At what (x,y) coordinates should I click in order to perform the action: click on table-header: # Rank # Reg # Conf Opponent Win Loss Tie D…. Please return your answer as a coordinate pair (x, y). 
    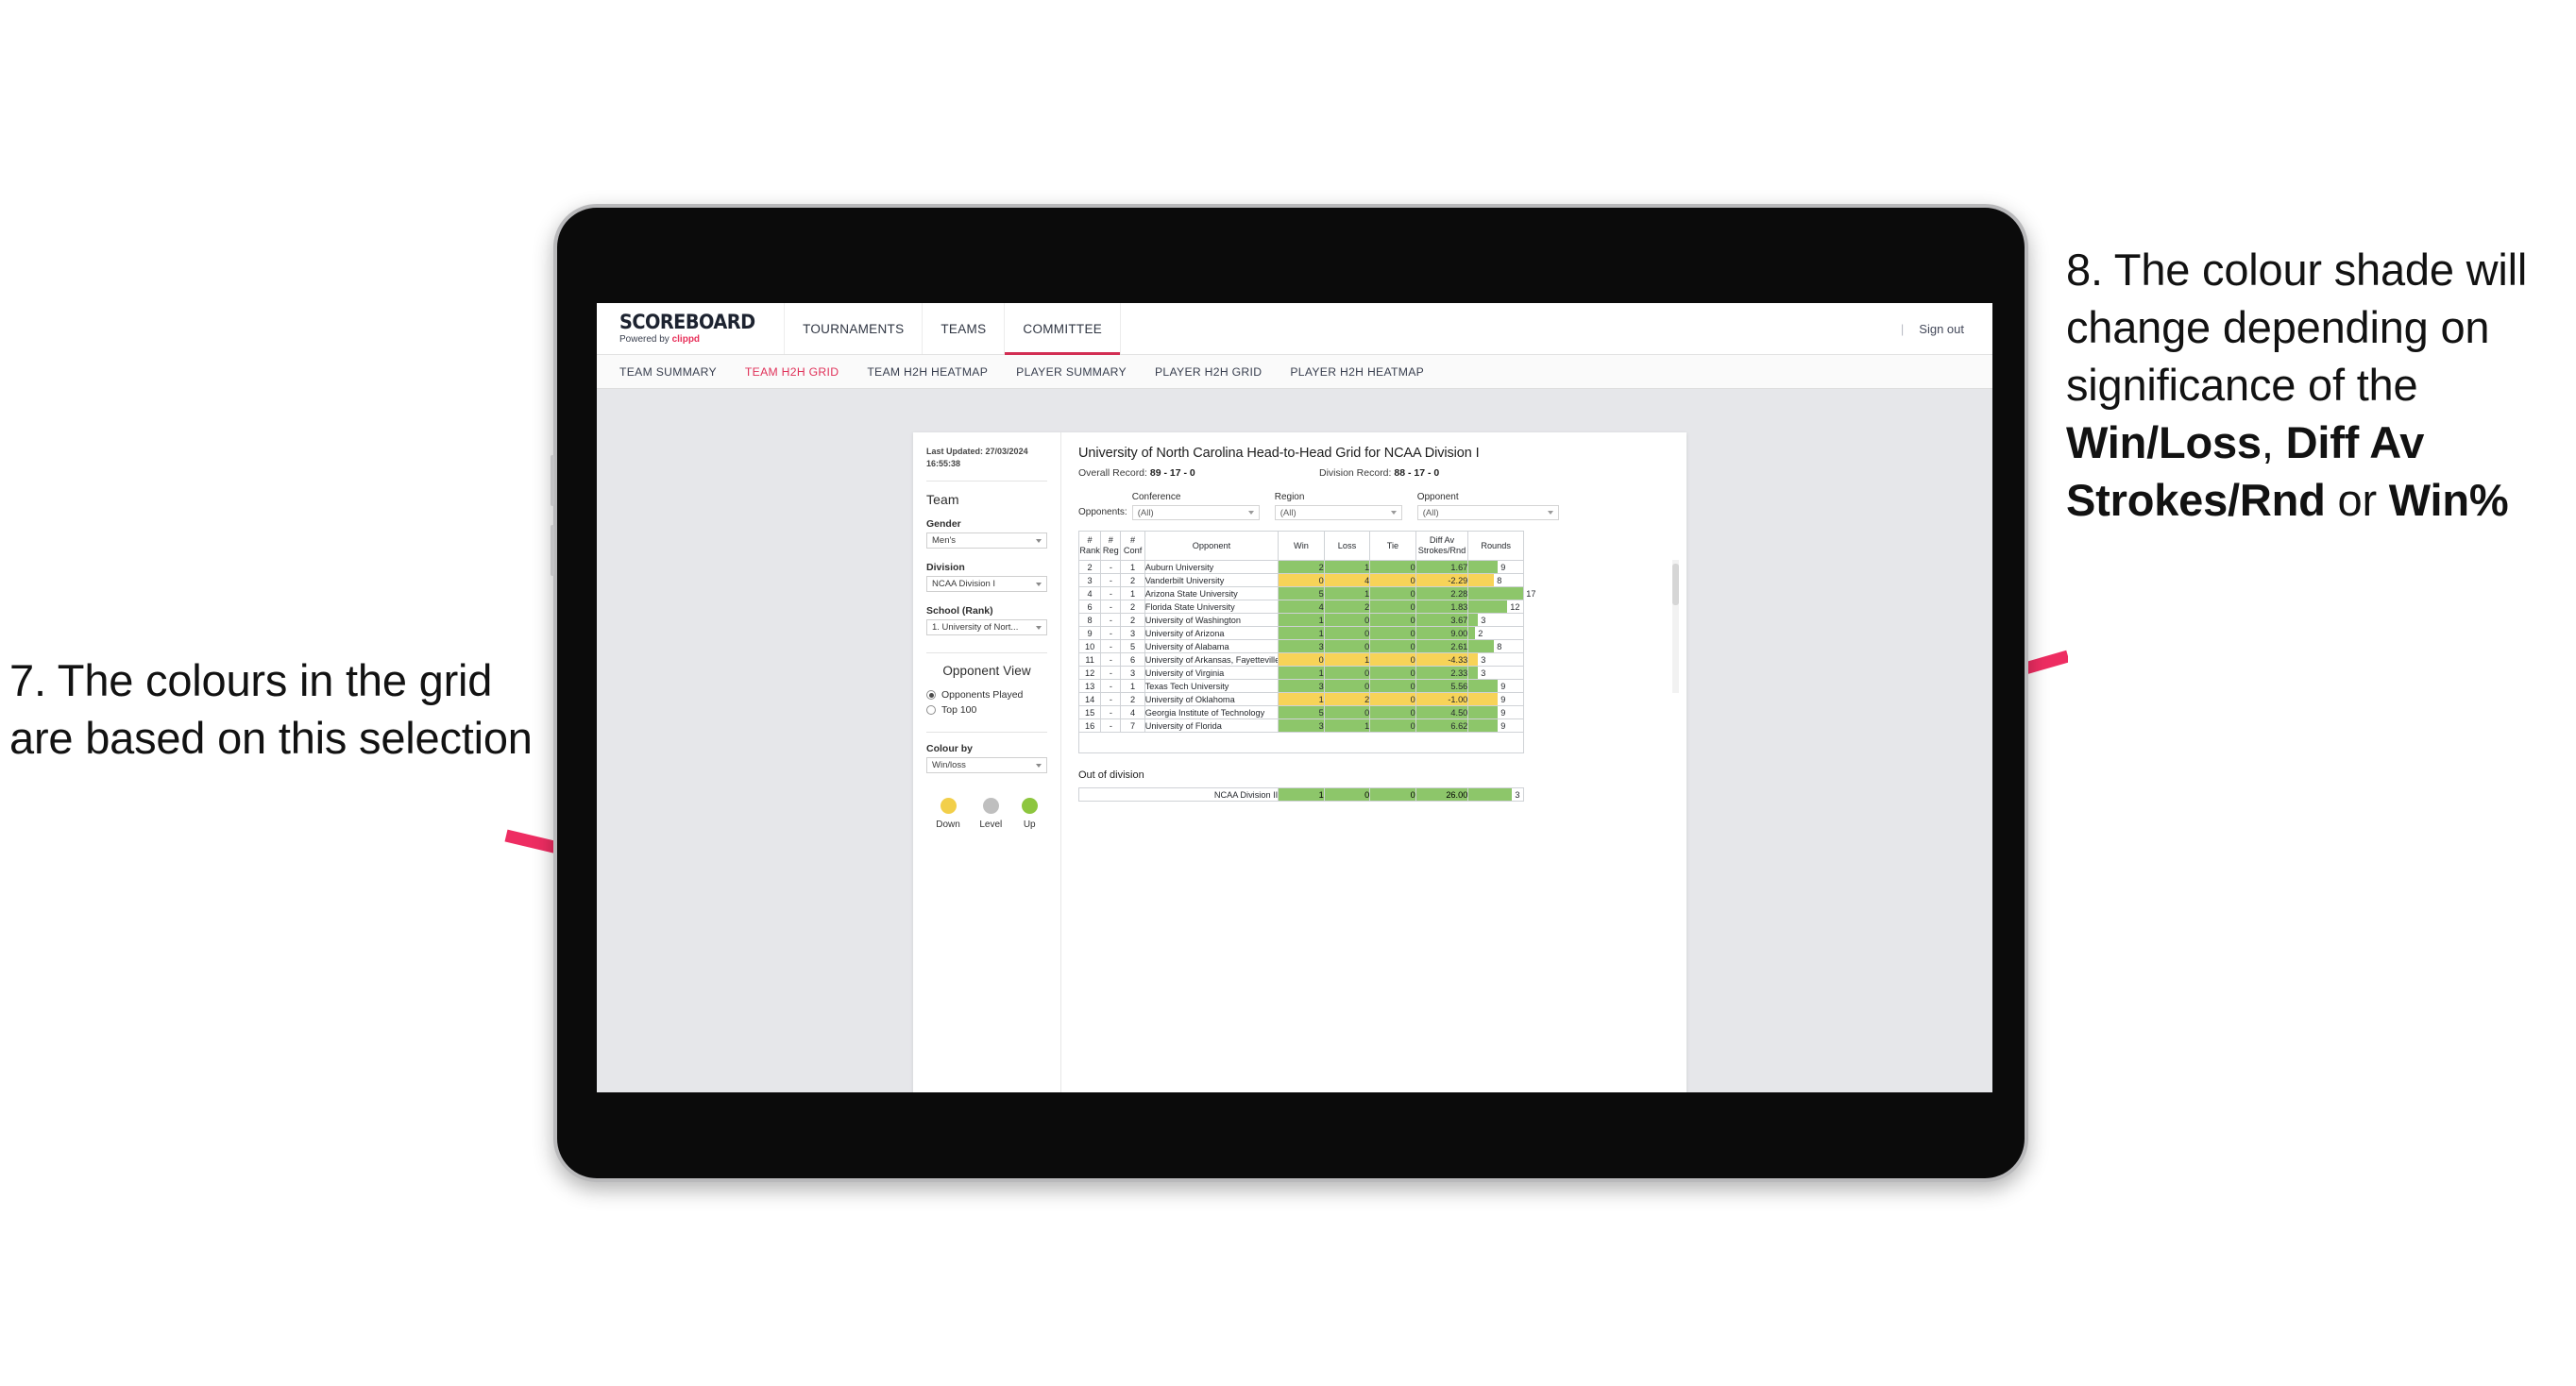
    Looking at the image, I should click on (1300, 546).